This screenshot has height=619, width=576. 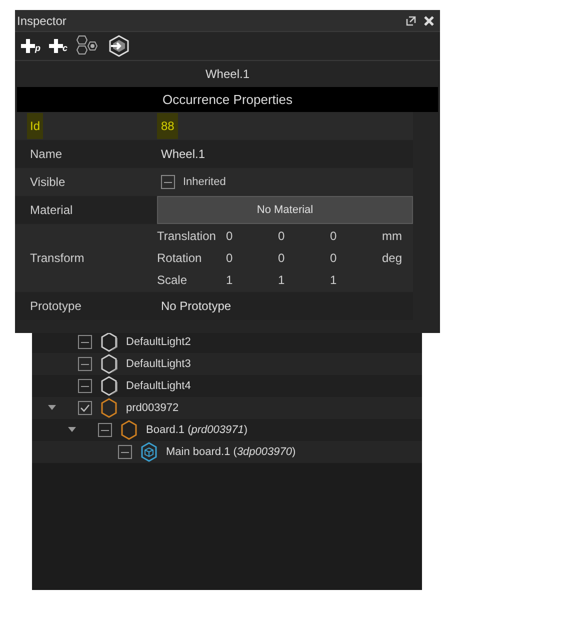 What do you see at coordinates (227, 99) in the screenshot?
I see `section-header: Occurrence Properties` at bounding box center [227, 99].